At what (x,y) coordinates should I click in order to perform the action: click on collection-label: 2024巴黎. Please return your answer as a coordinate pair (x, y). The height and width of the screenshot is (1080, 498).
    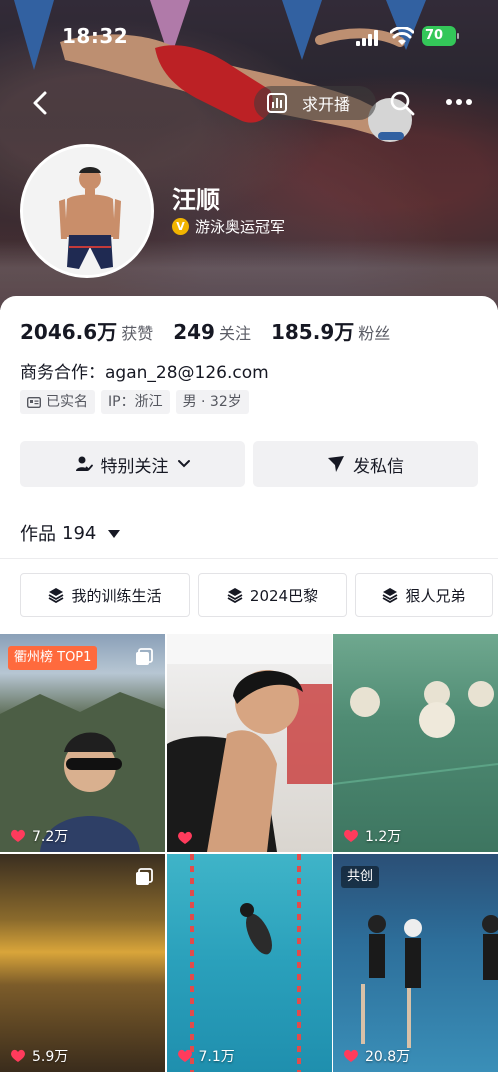
    Looking at the image, I should click on (284, 595).